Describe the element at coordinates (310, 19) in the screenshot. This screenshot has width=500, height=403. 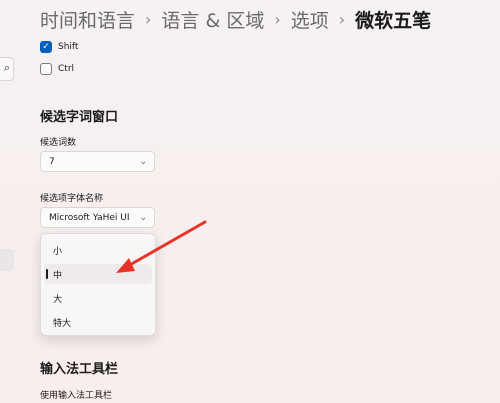
I see `breadcrumb-options: 选项` at that location.